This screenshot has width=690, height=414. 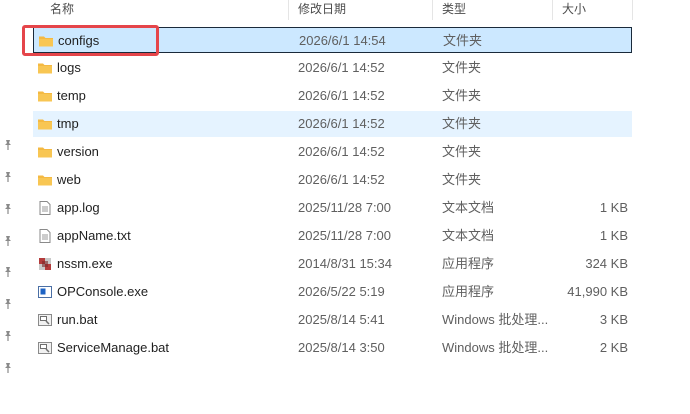 I want to click on file-name: run.bat, so click(x=77, y=319).